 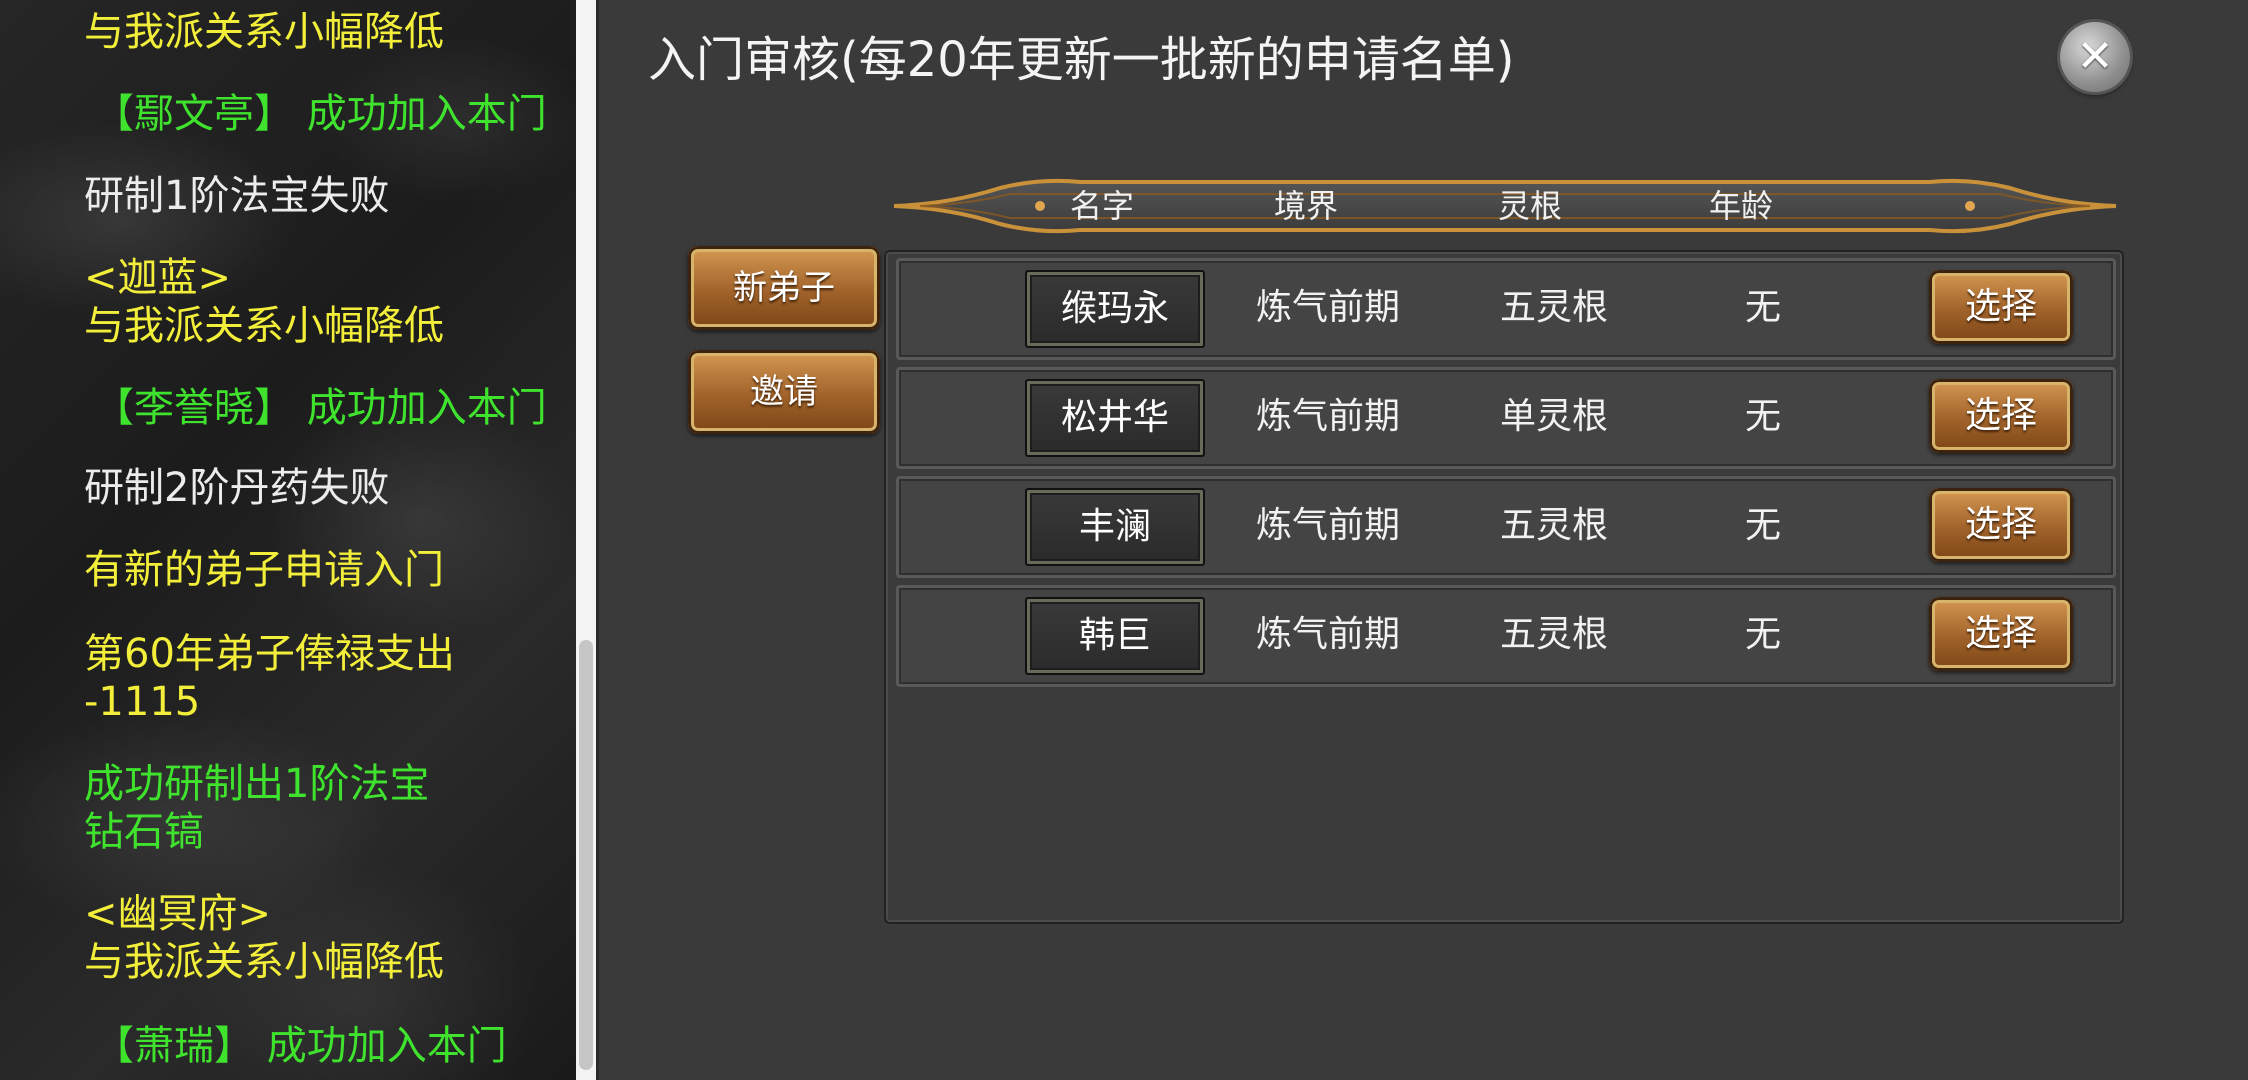 I want to click on log-line: 钻石镐, so click(x=144, y=832).